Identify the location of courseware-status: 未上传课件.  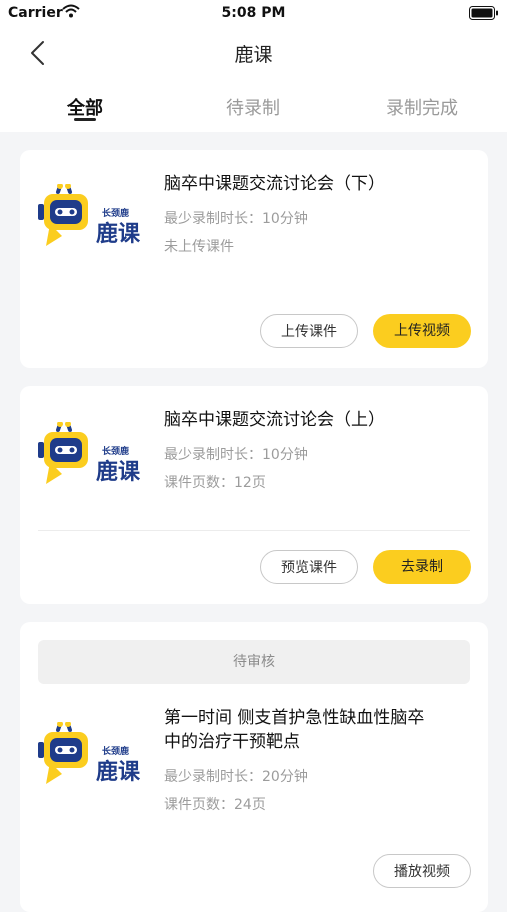
(199, 247).